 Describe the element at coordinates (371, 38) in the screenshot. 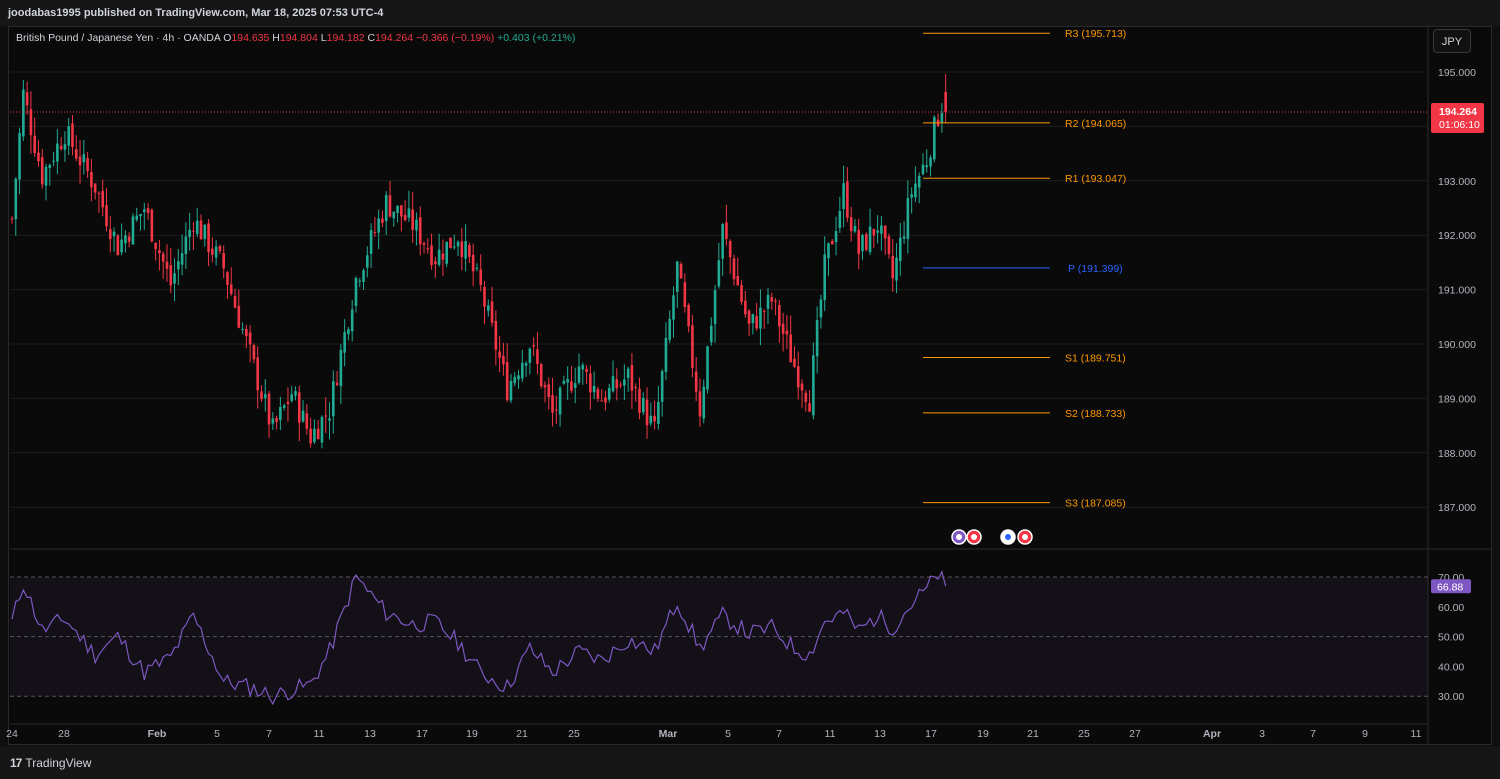

I see `close-label: C` at that location.